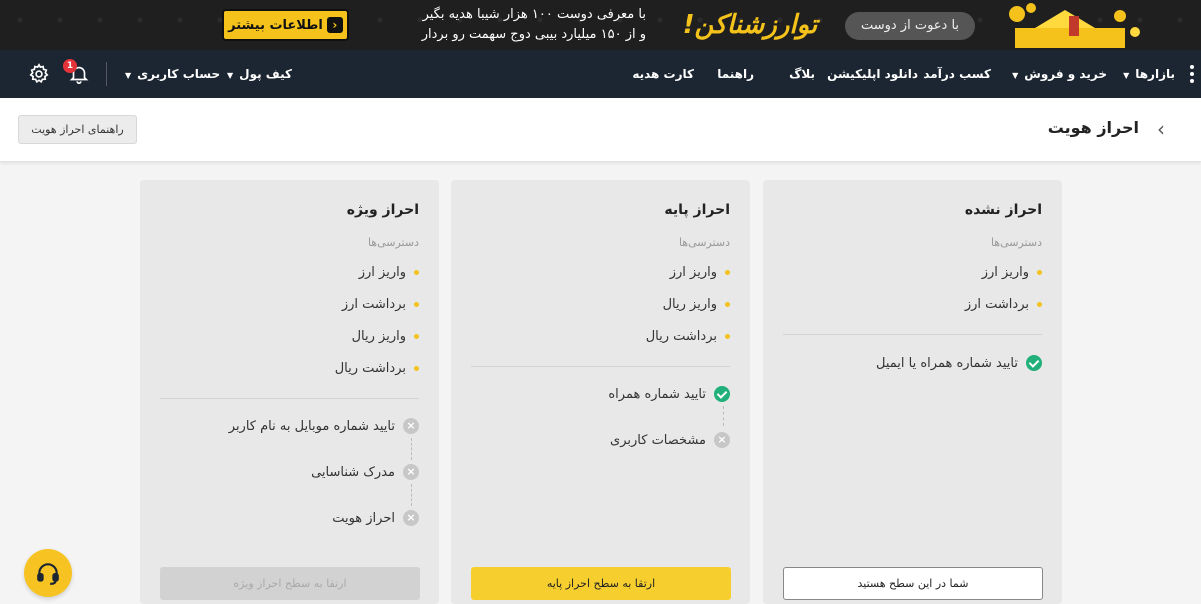 The width and height of the screenshot is (1201, 604). What do you see at coordinates (1155, 74) in the screenshot?
I see `nav-markets-label: بازارها` at bounding box center [1155, 74].